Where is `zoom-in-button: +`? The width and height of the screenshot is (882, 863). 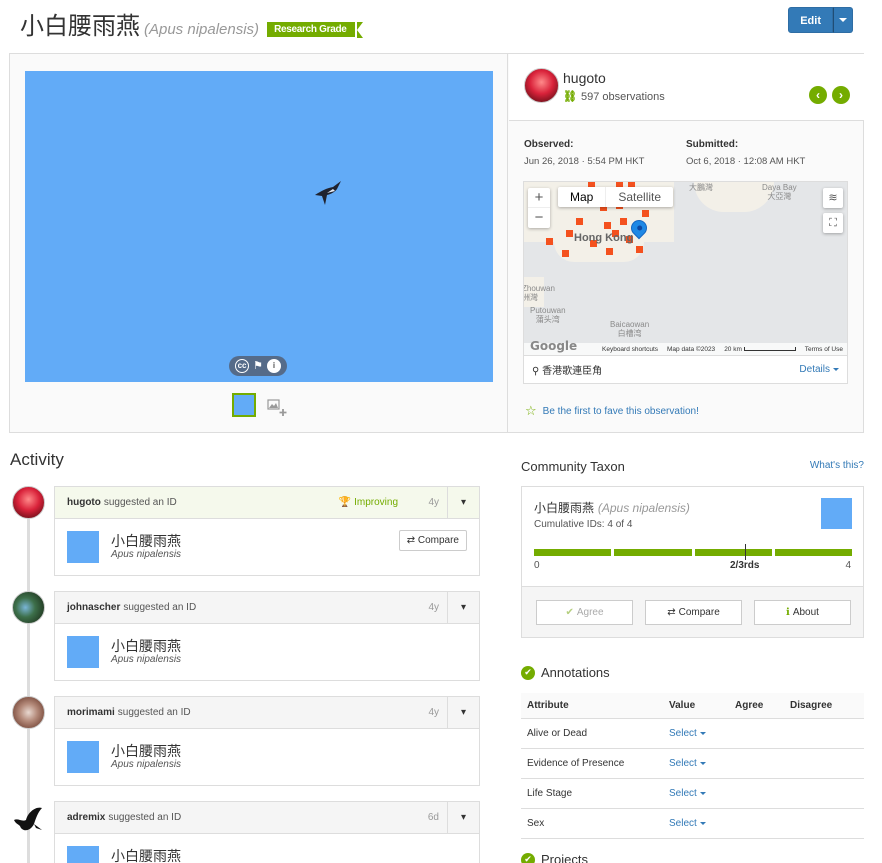
zoom-in-button: + is located at coordinates (539, 198).